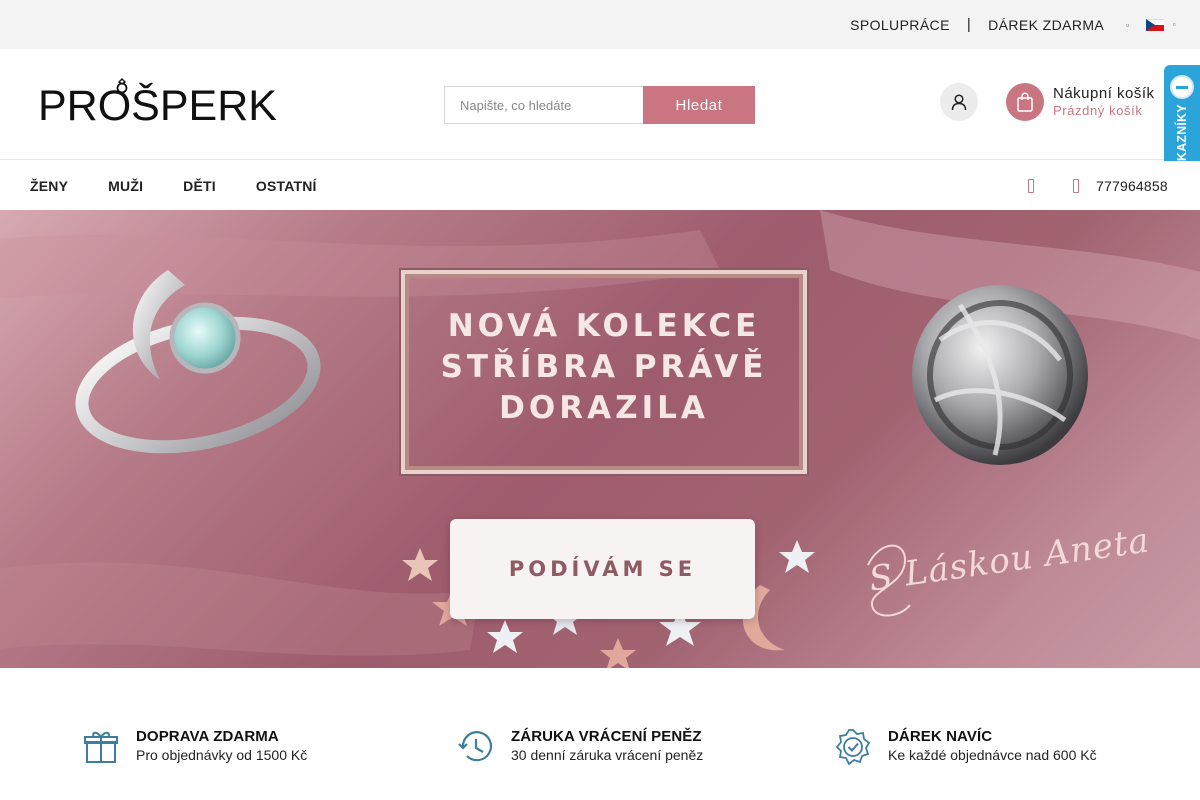 The height and width of the screenshot is (800, 1200). Describe the element at coordinates (49, 186) in the screenshot. I see `nav-item-zeny: ŽENY` at that location.